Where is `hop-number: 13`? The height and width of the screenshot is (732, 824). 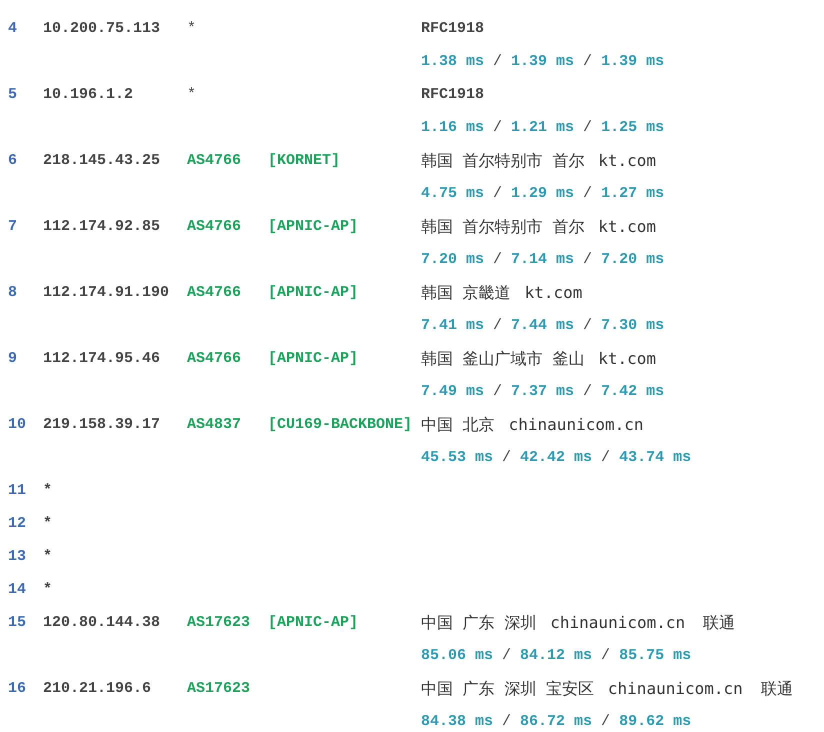
hop-number: 13 is located at coordinates (17, 556).